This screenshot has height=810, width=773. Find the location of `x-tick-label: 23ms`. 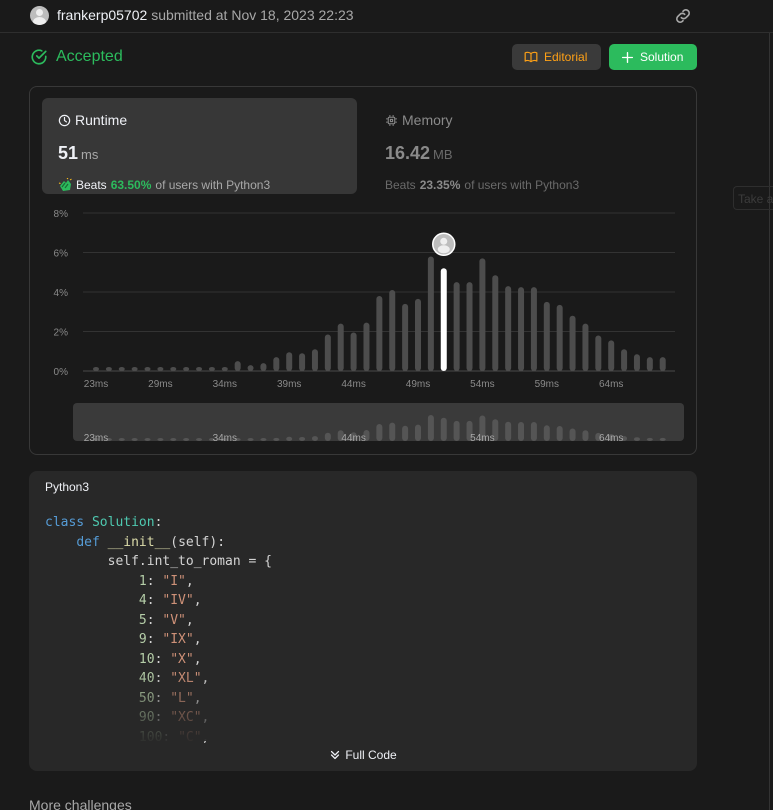

x-tick-label: 23ms is located at coordinates (96, 384).